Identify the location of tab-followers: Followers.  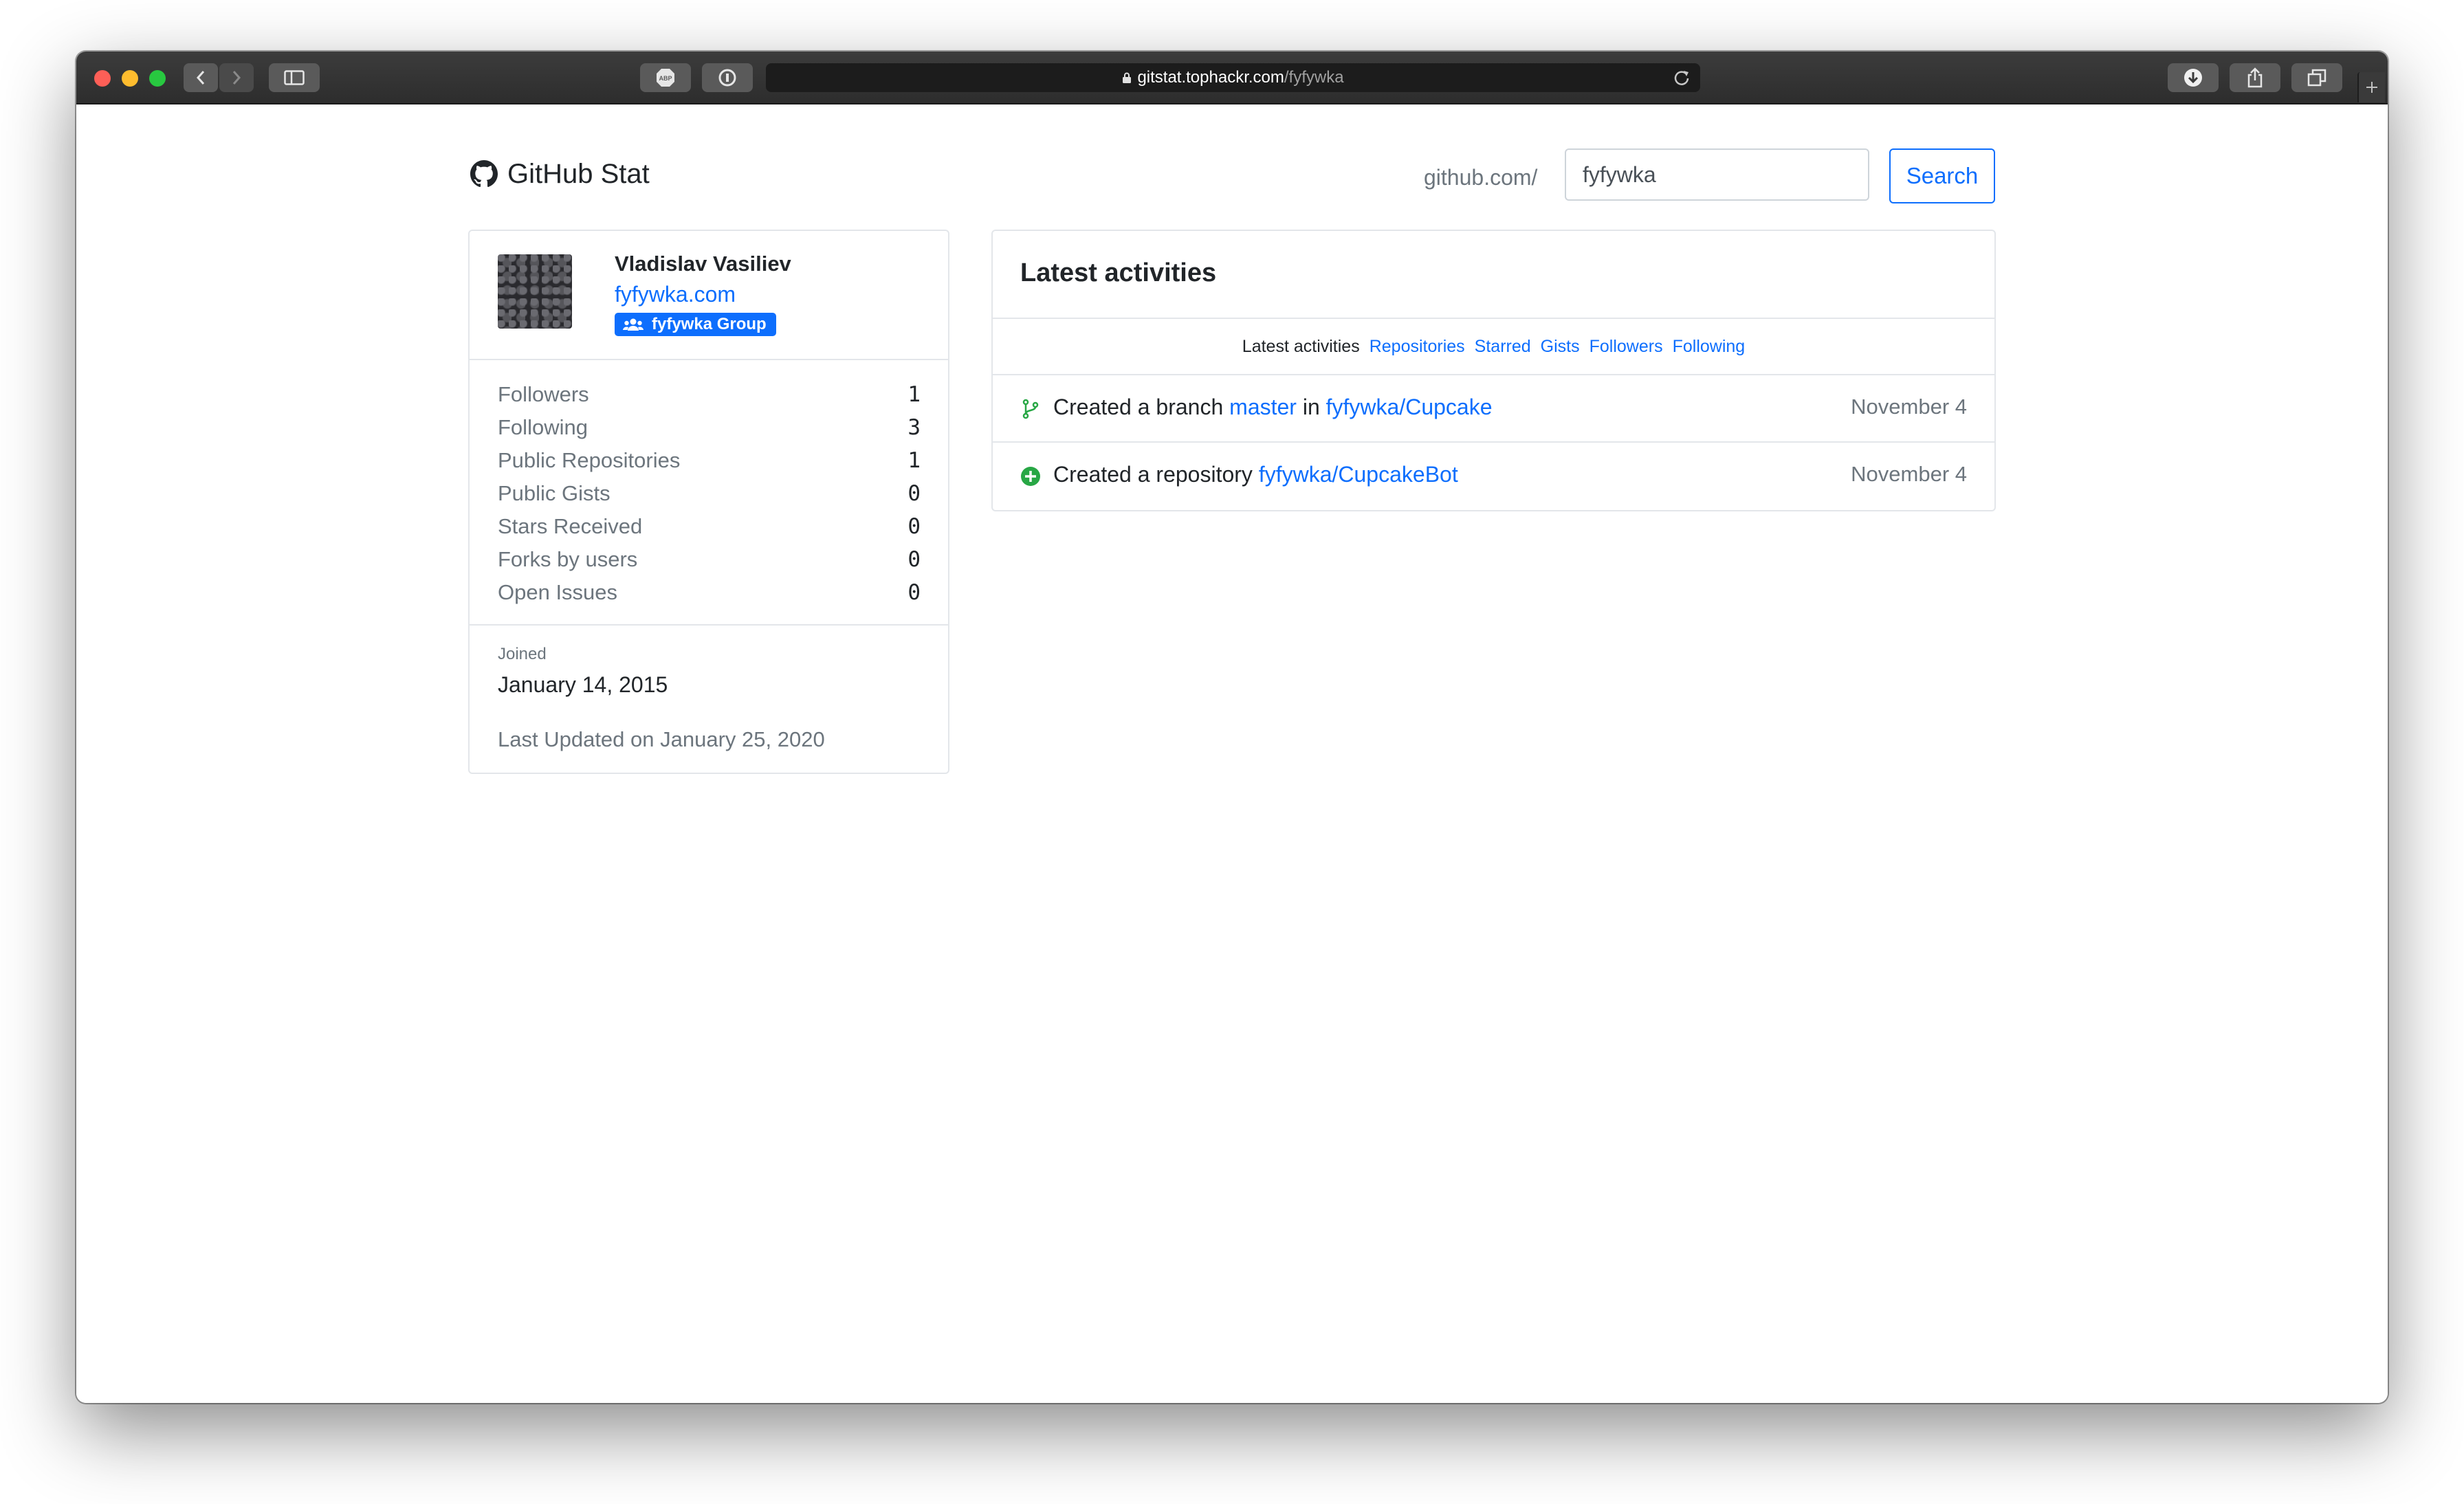
(1626, 347).